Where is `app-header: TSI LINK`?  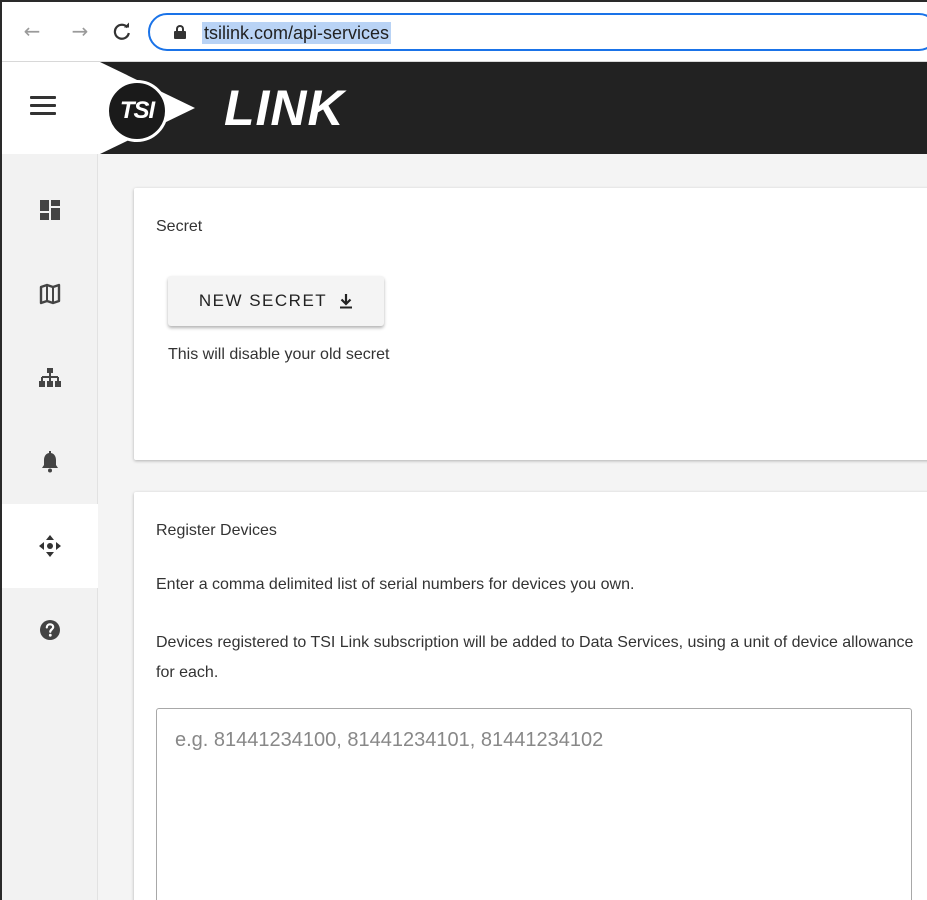 app-header: TSI LINK is located at coordinates (464, 108).